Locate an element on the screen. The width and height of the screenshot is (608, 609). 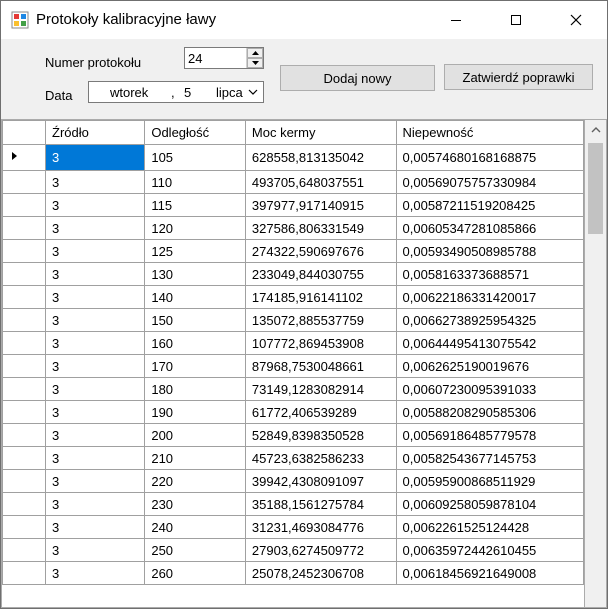
cell-uncertainty: 0,0058163373688571 is located at coordinates (489, 274).